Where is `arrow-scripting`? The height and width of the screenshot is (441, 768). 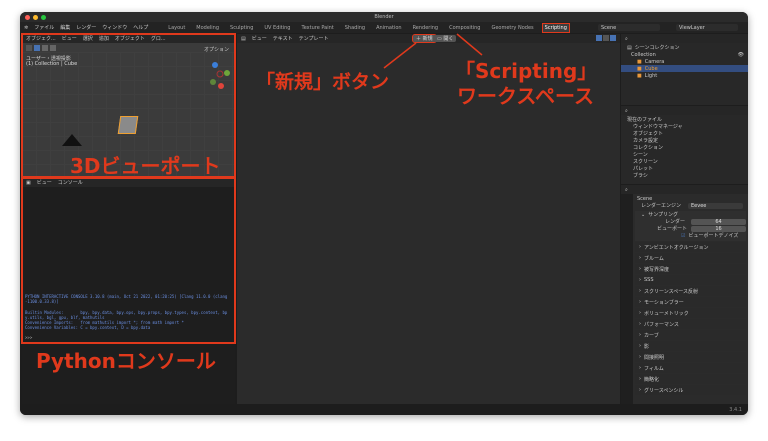 arrow-scripting is located at coordinates (469, 44).